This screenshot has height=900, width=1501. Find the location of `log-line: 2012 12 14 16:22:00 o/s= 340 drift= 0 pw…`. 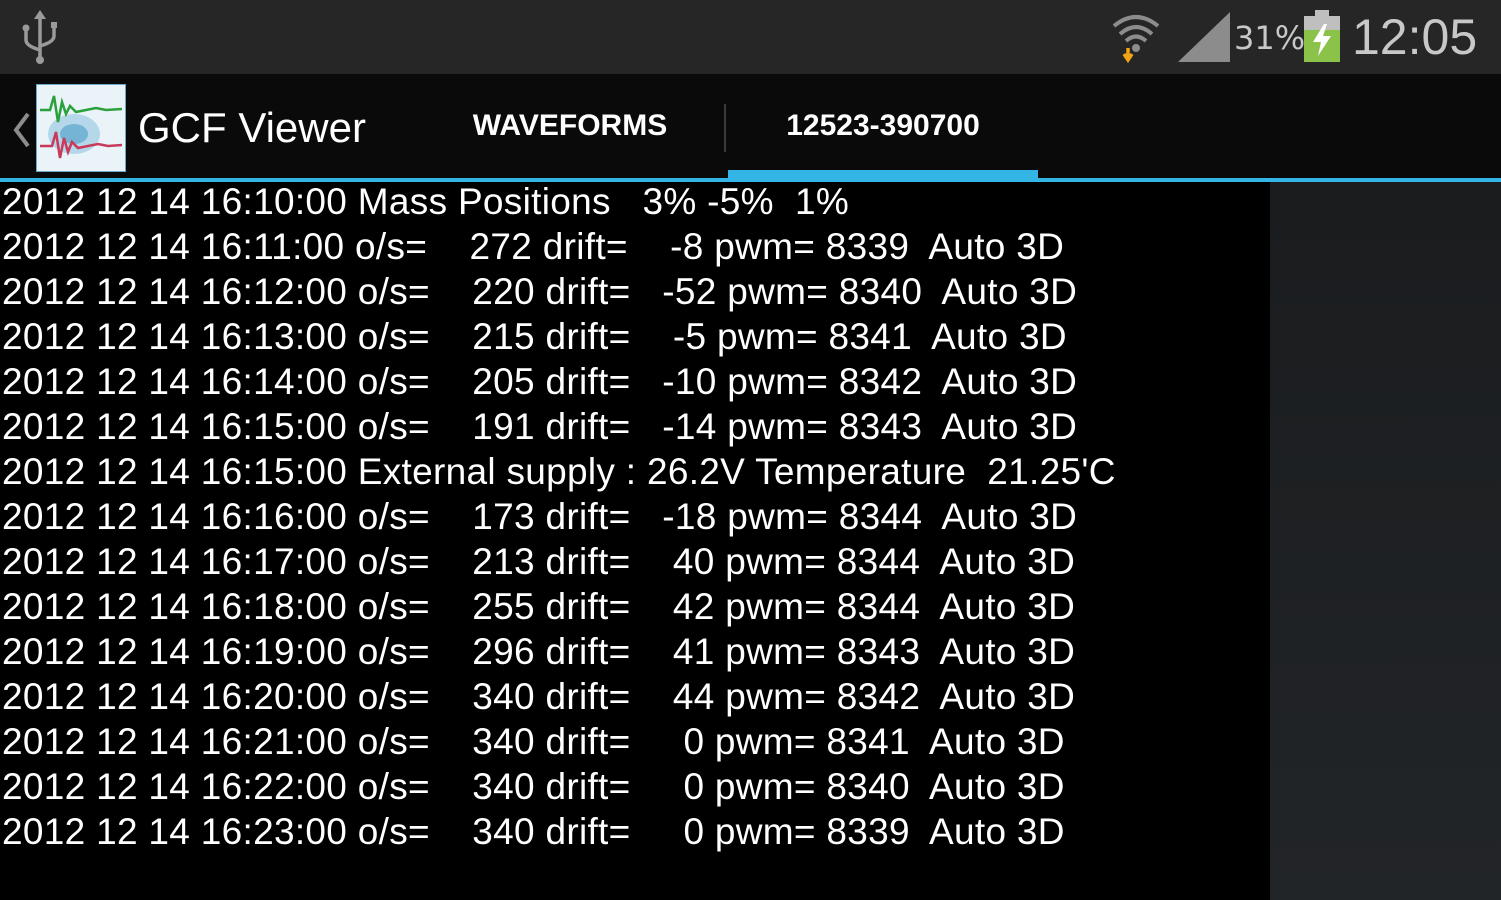

log-line: 2012 12 14 16:22:00 o/s= 340 drift= 0 pw… is located at coordinates (533, 786).